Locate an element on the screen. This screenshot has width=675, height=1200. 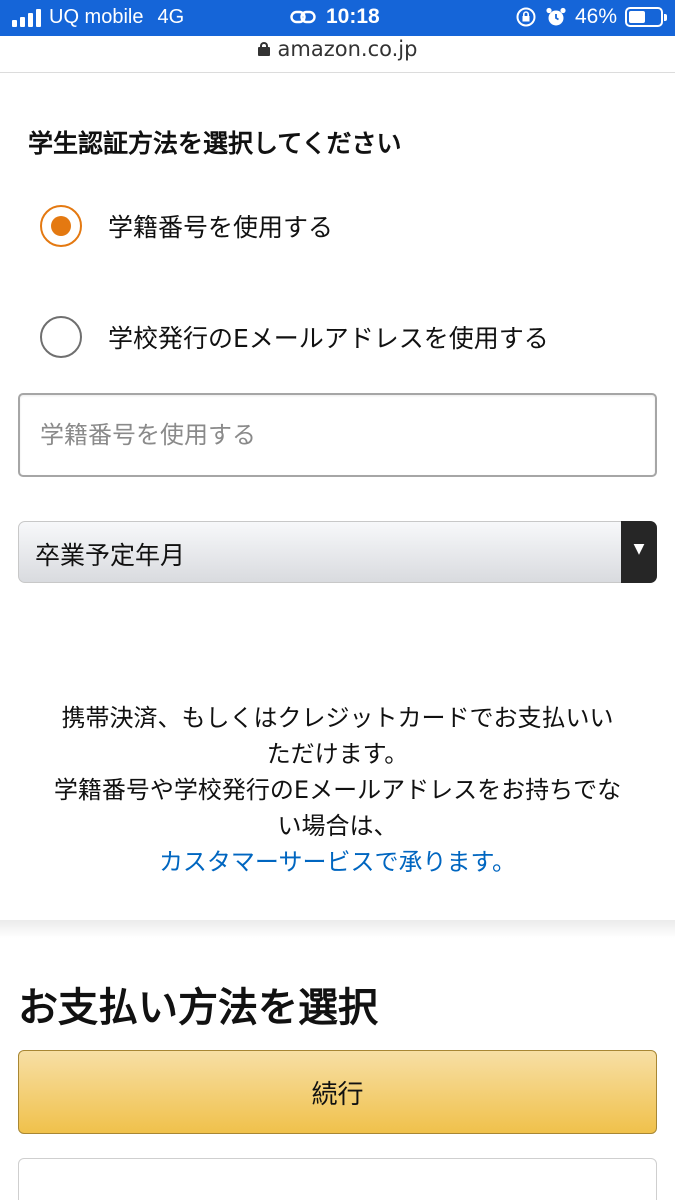
signal-icon is located at coordinates (26, 17).